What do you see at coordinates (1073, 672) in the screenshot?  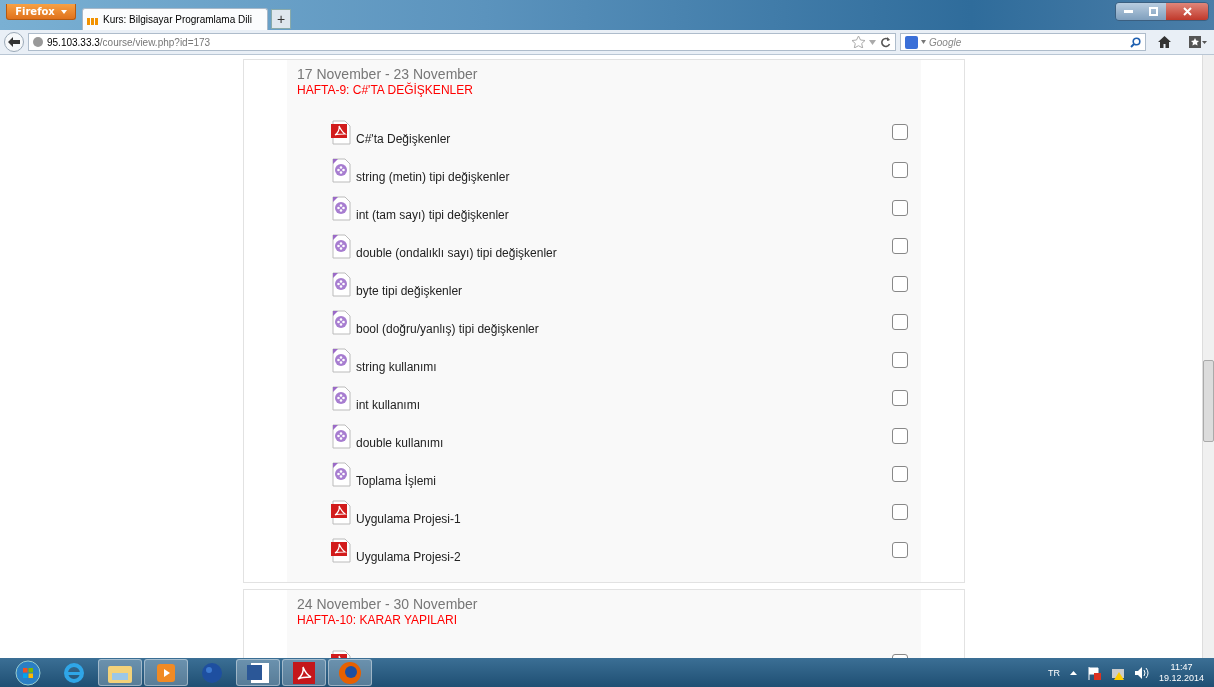 I see `show-hidden-icons` at bounding box center [1073, 672].